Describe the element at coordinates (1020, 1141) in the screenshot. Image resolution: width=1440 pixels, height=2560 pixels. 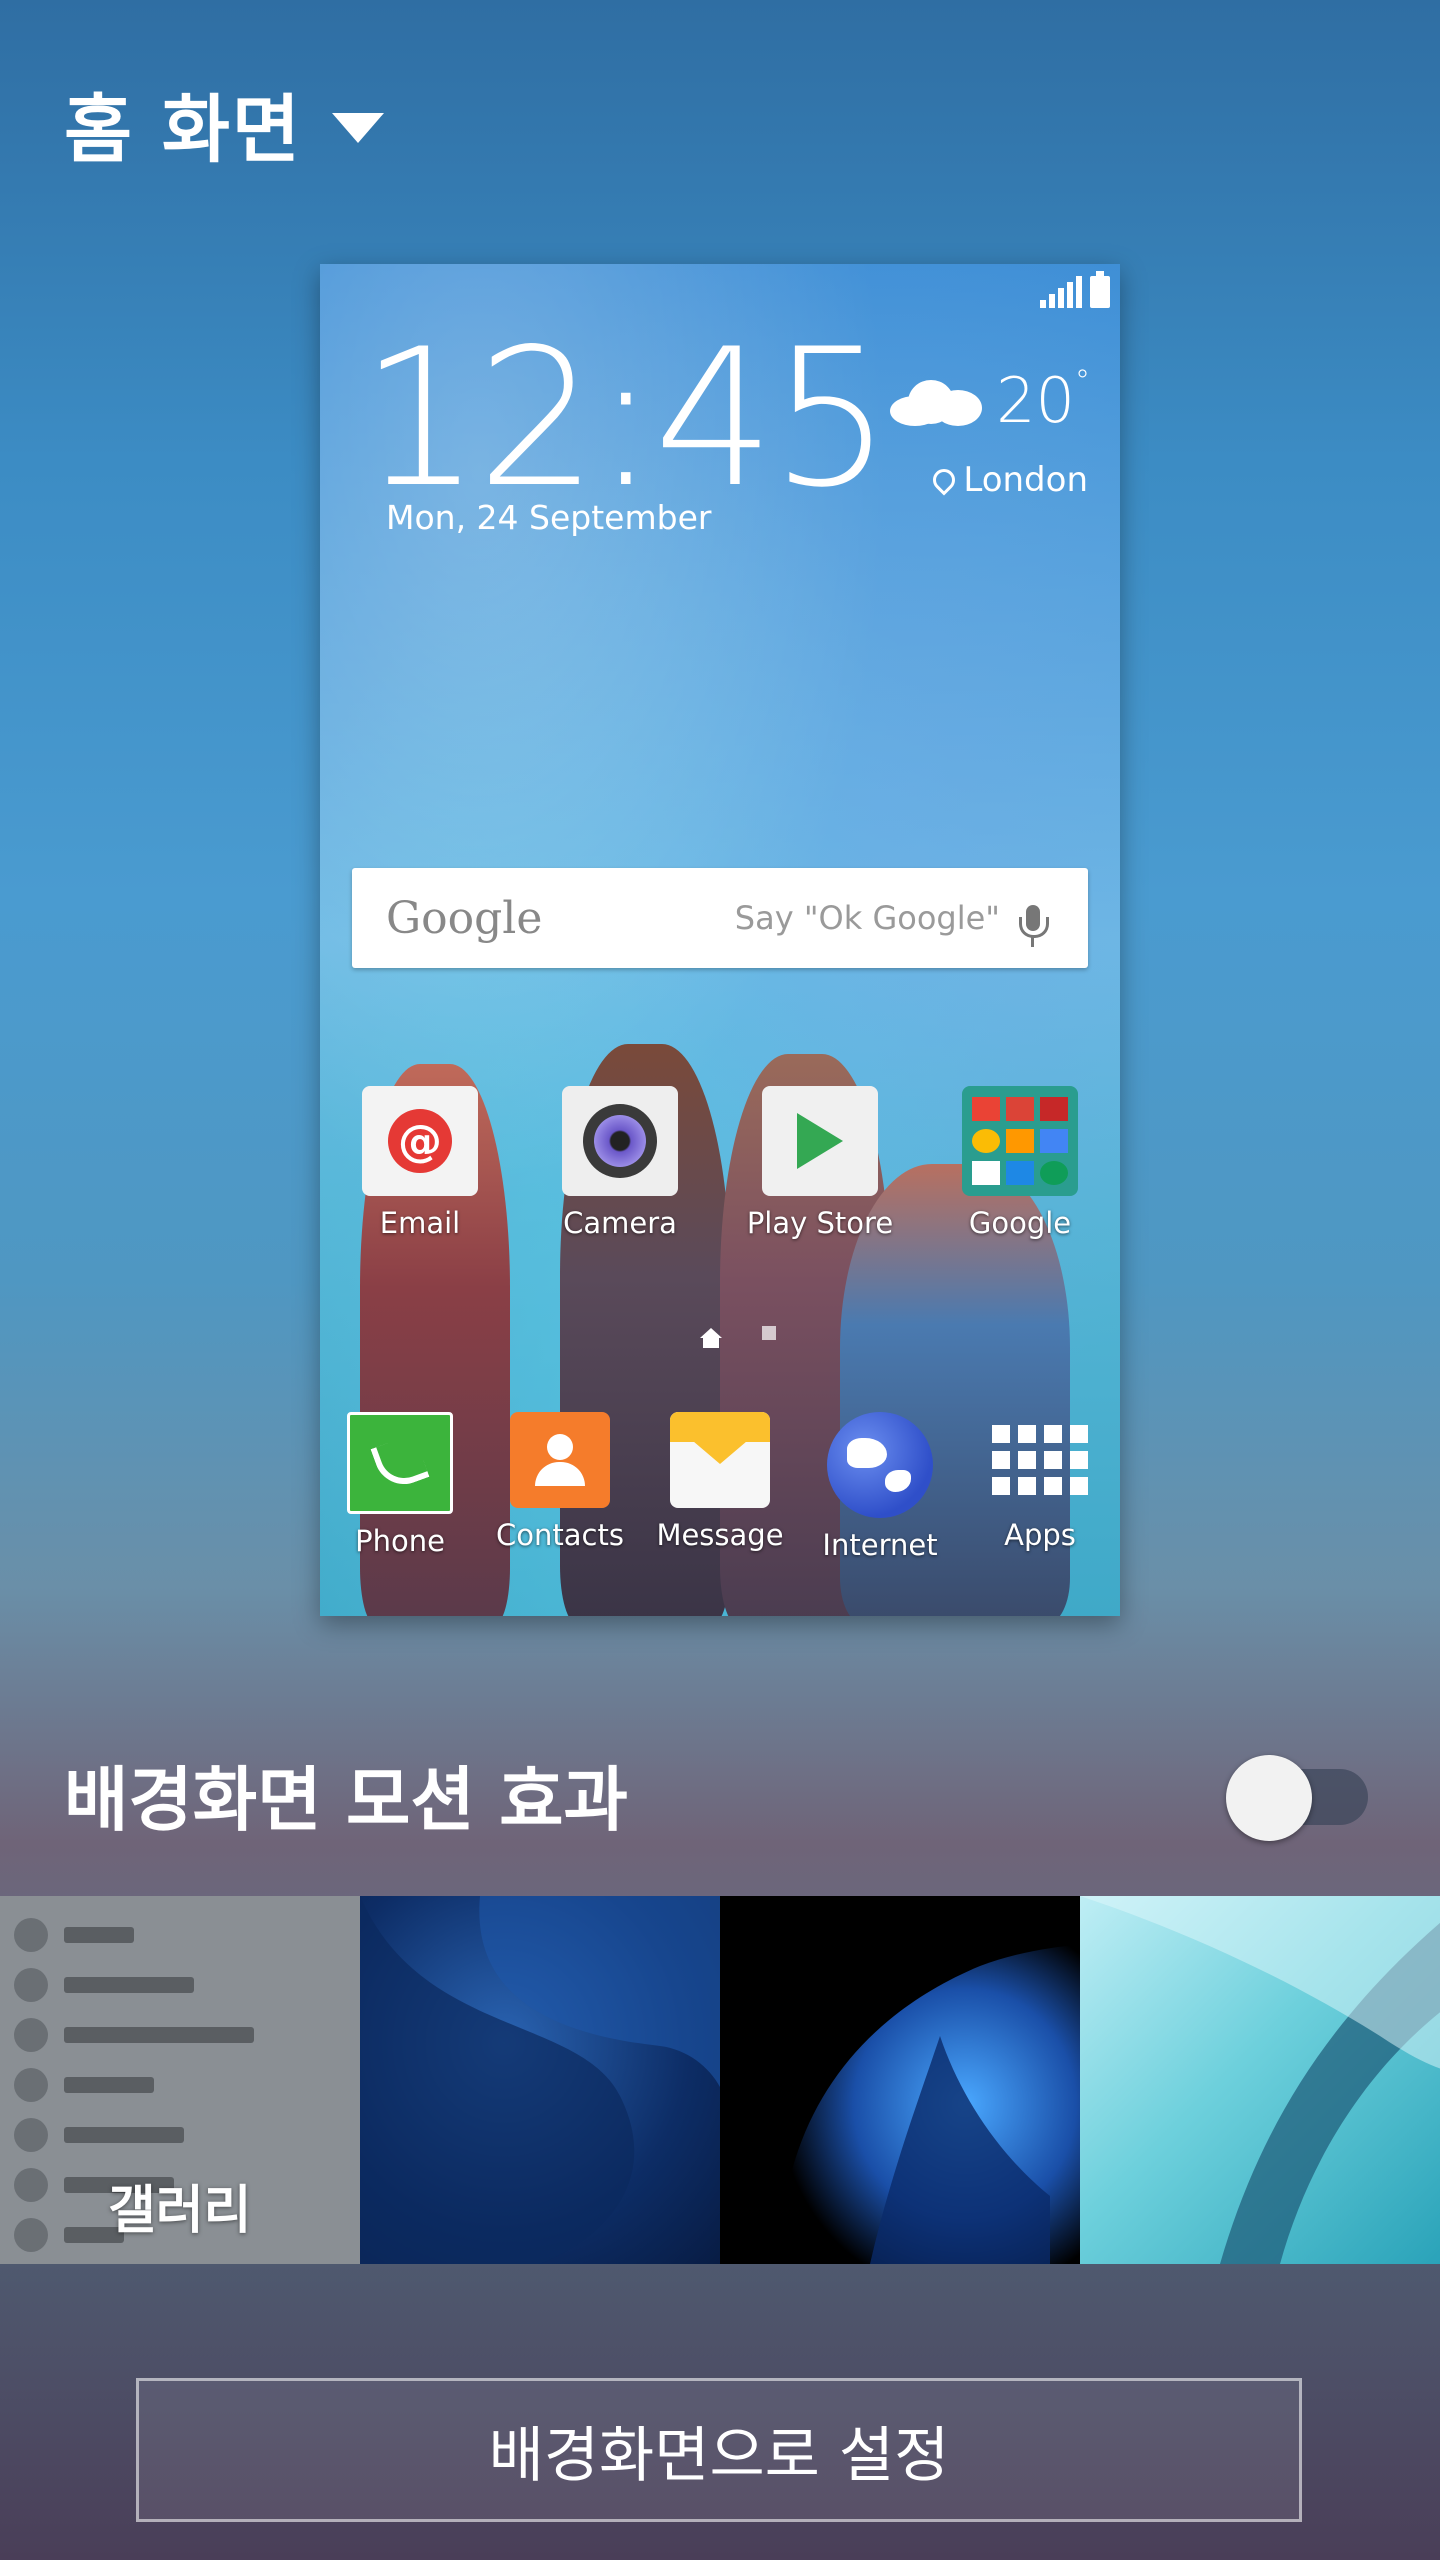
I see `google-folder-icon` at that location.